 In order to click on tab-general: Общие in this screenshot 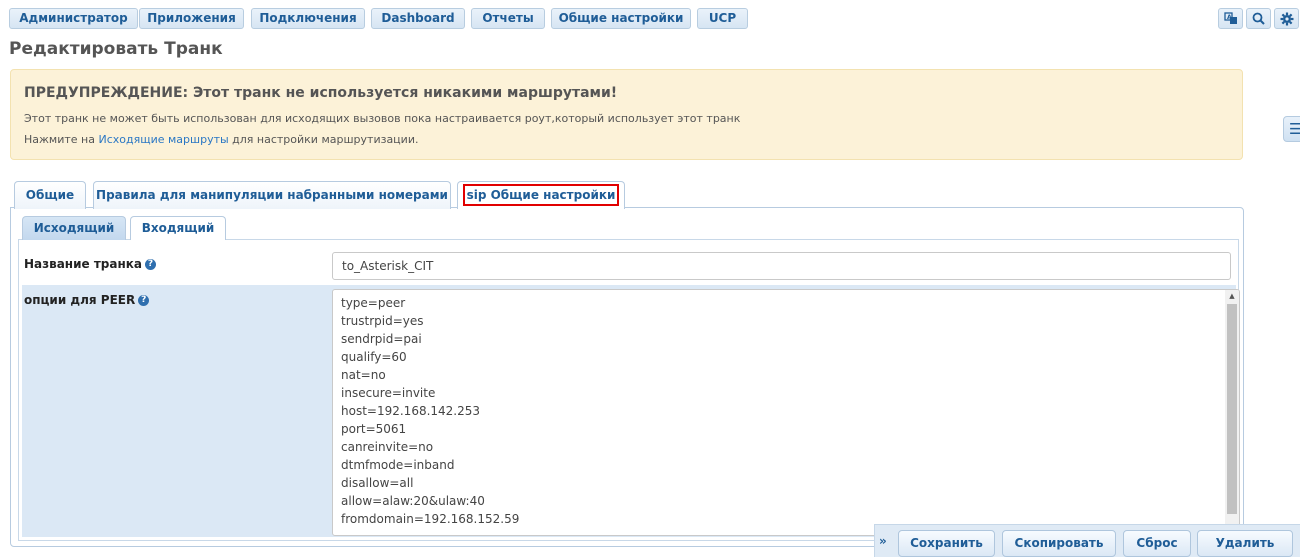, I will do `click(50, 195)`.